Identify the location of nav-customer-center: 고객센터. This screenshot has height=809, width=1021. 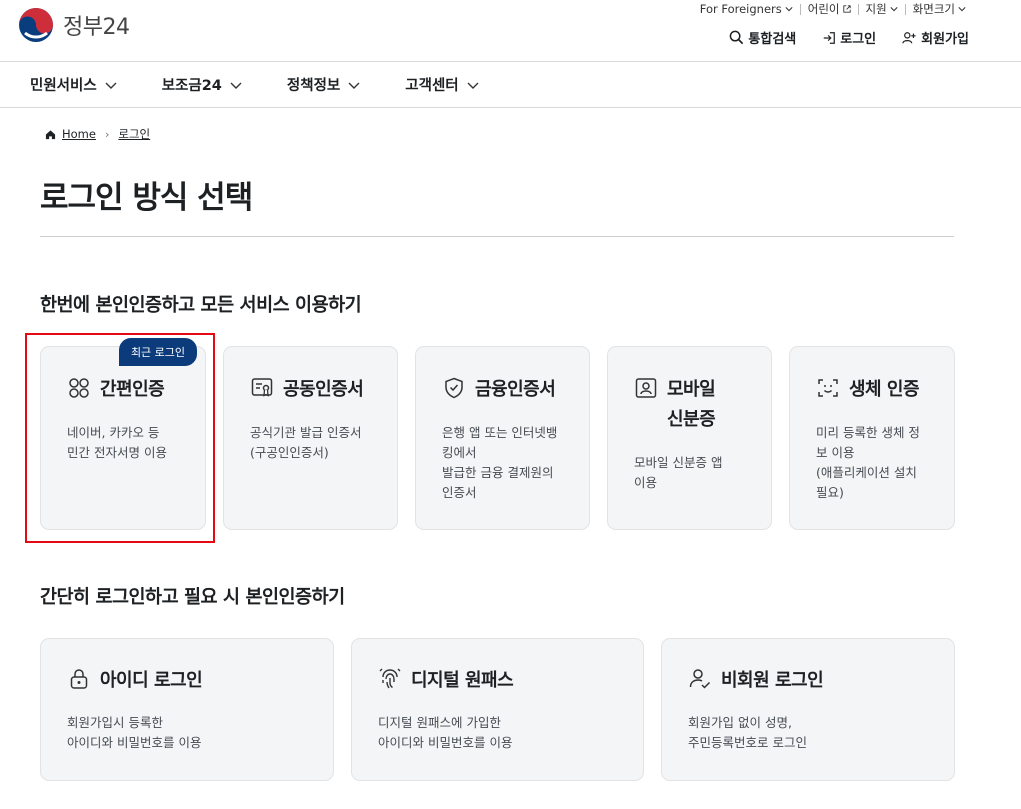
(442, 84).